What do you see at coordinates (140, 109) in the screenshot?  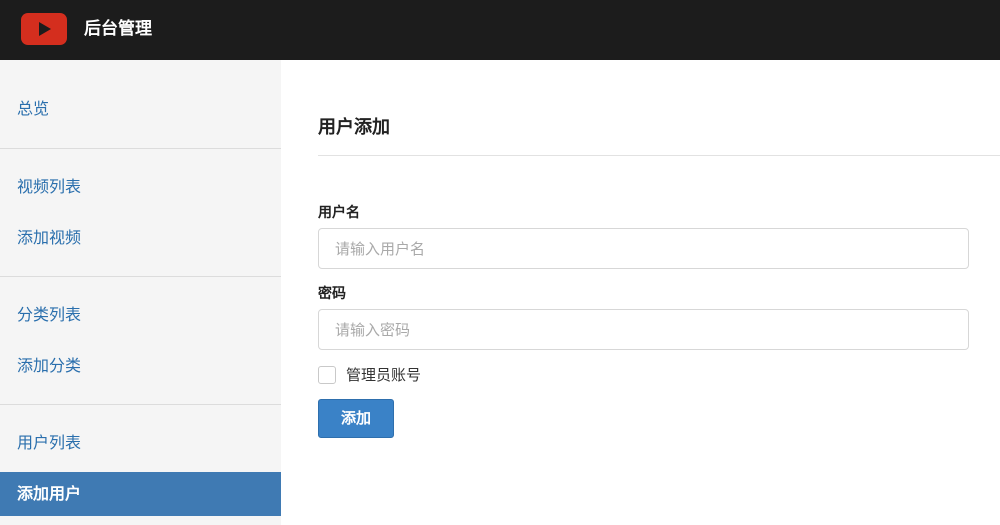 I see `sidebar-item-overview: 总览` at bounding box center [140, 109].